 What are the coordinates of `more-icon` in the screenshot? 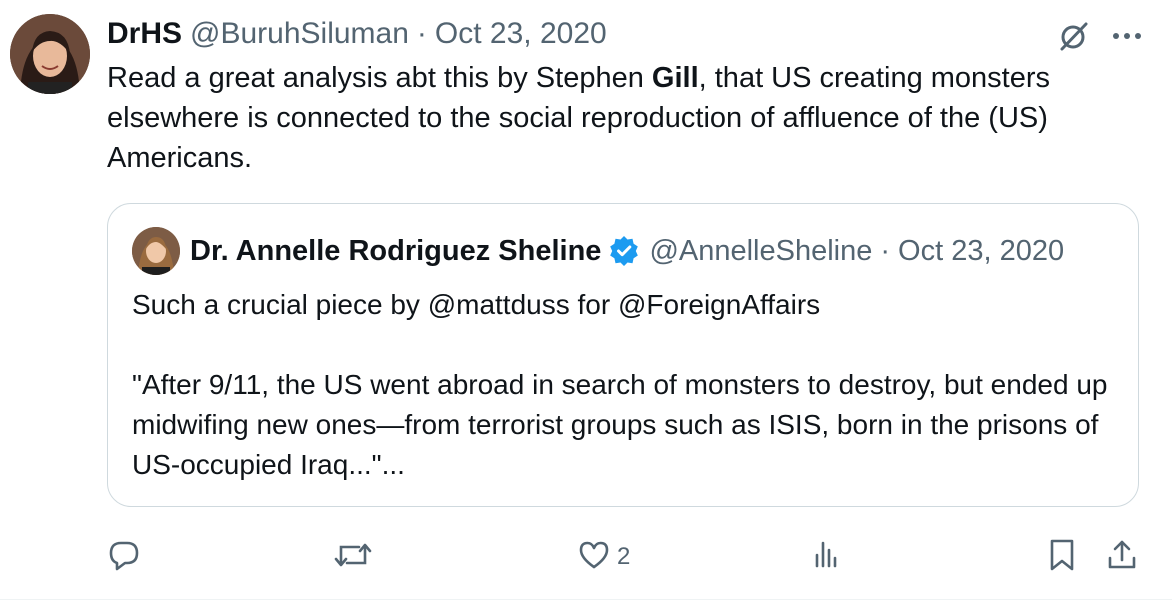 It's located at (1127, 36).